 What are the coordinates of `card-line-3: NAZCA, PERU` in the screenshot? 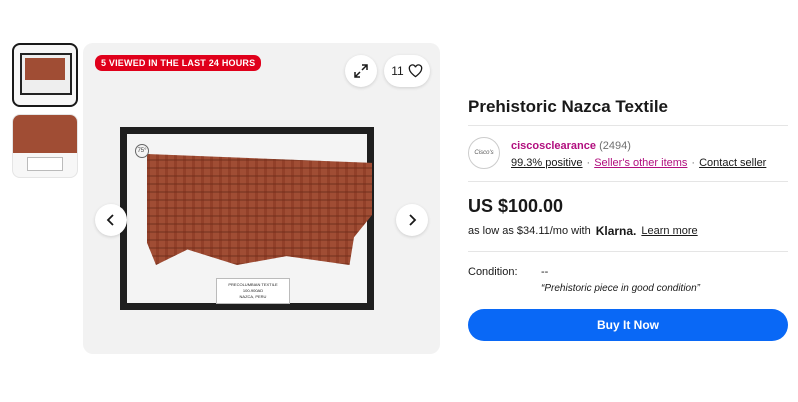 It's located at (253, 296).